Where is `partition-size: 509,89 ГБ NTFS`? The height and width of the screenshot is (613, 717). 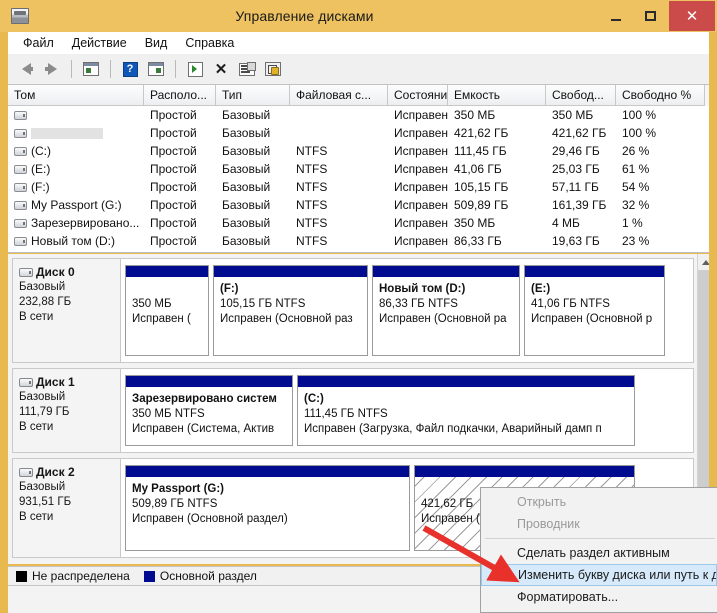
partition-size: 509,89 ГБ NTFS is located at coordinates (175, 504).